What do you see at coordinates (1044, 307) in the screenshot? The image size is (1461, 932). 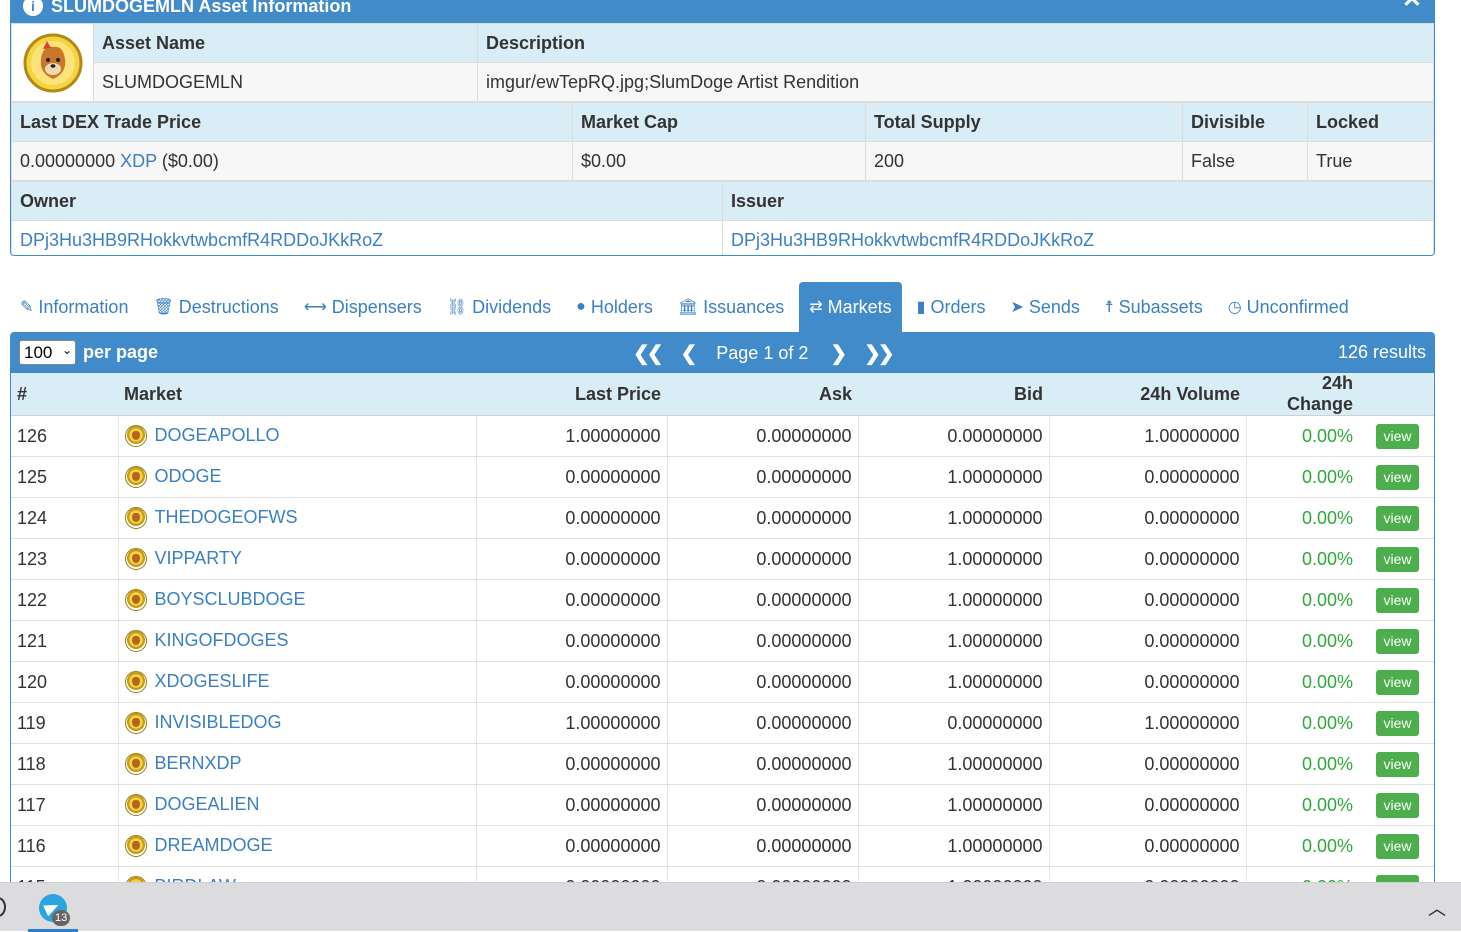 I see `tab-sends: ➤ Sends` at bounding box center [1044, 307].